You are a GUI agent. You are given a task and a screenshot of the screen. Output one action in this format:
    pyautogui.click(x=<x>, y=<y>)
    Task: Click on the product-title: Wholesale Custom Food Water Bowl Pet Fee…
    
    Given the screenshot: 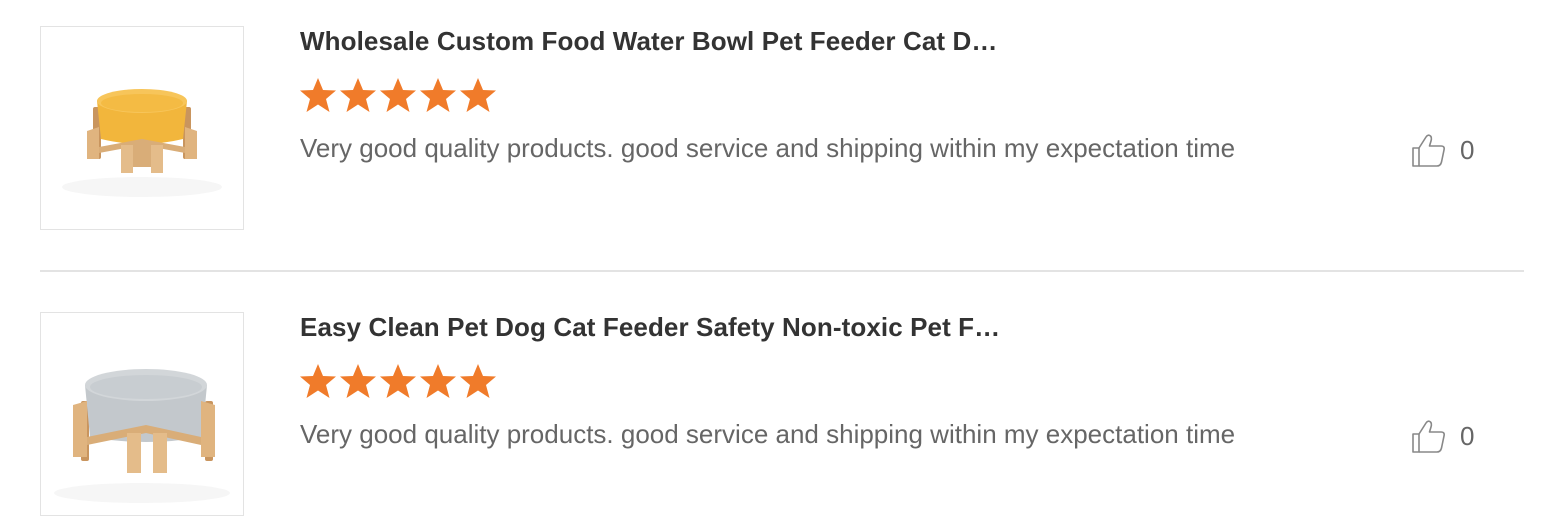 What is the action you would take?
    pyautogui.click(x=648, y=41)
    